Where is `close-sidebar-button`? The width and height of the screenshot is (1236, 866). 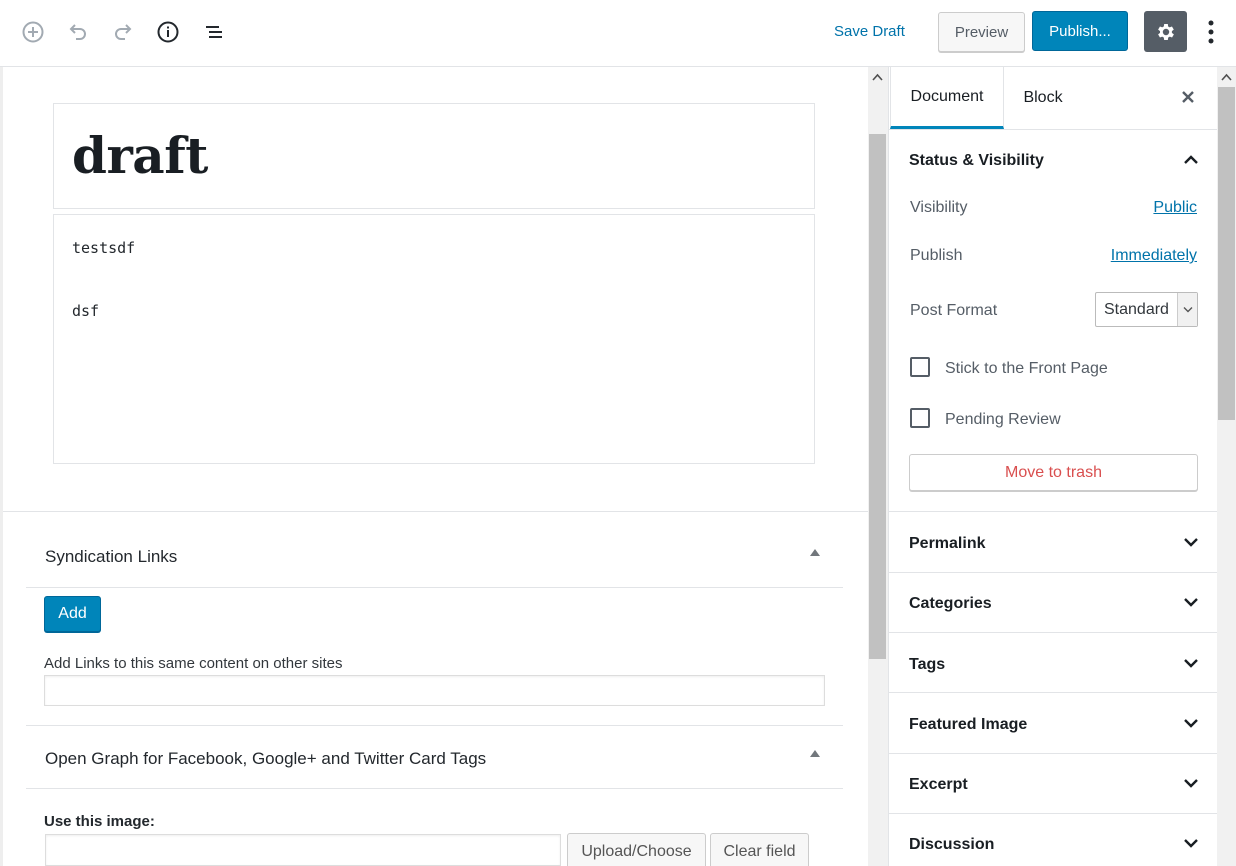 close-sidebar-button is located at coordinates (1188, 97).